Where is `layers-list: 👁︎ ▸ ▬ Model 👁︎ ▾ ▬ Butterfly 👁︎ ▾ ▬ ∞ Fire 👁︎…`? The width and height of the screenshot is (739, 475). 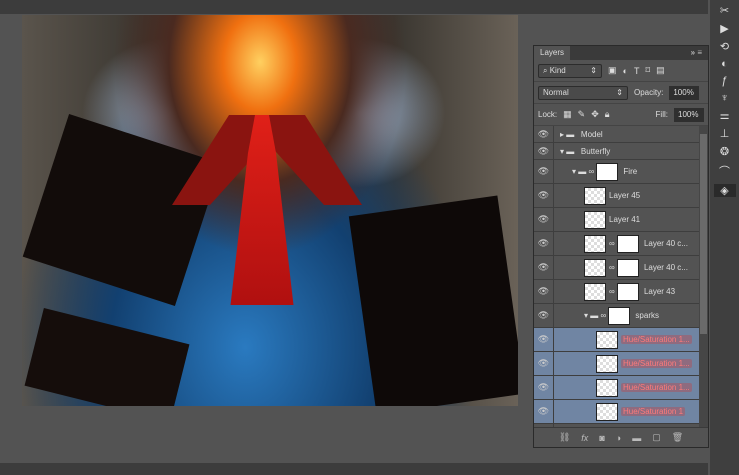 layers-list: 👁︎ ▸ ▬ Model 👁︎ ▾ ▬ Butterfly 👁︎ ▾ ▬ ∞ Fire 👁︎… is located at coordinates (617, 277).